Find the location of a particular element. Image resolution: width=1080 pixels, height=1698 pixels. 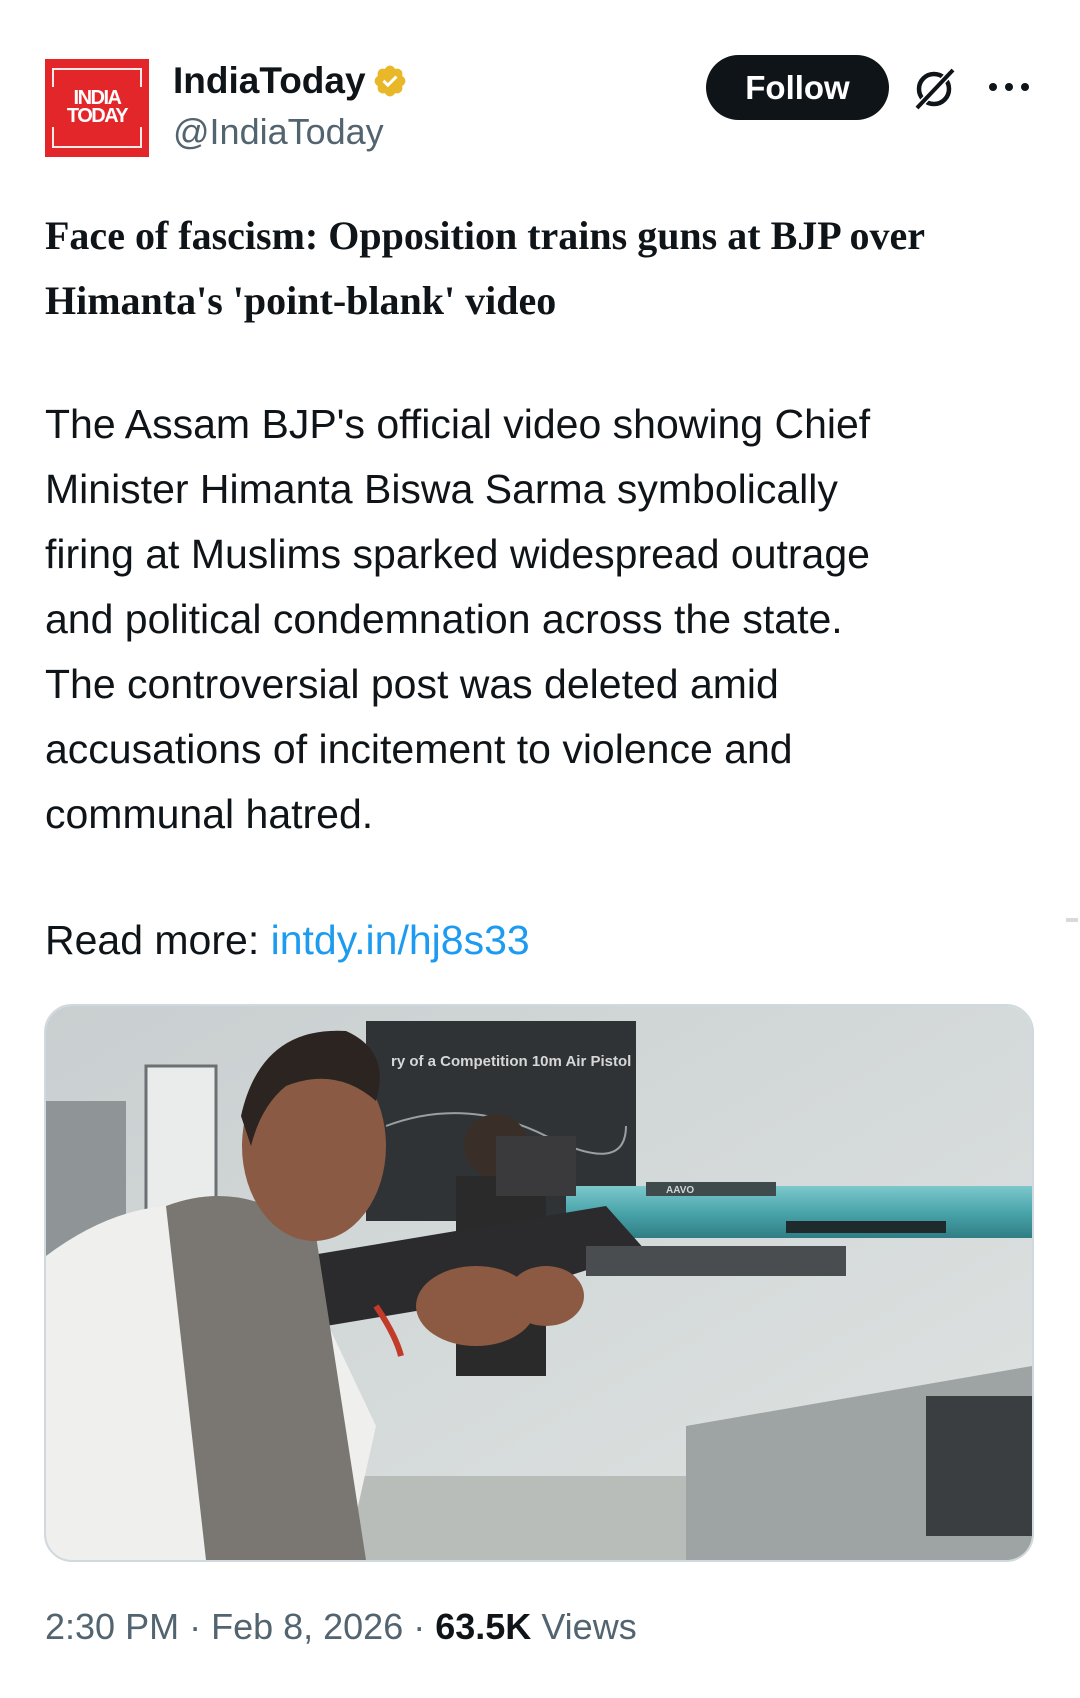

scrollbar-indicator is located at coordinates (1072, 920).